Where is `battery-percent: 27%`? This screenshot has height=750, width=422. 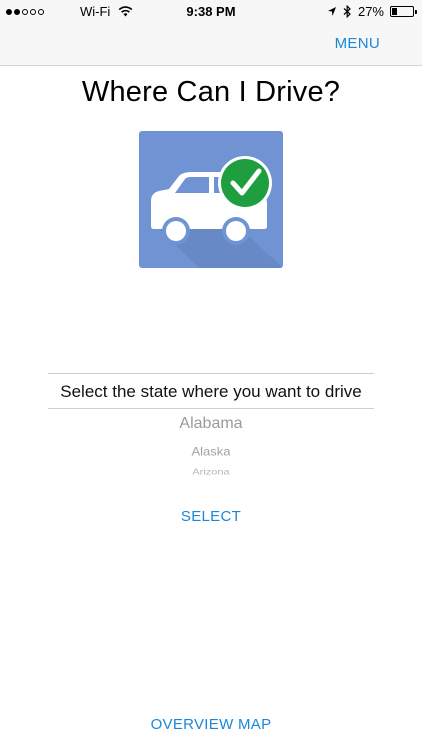 battery-percent: 27% is located at coordinates (370, 11).